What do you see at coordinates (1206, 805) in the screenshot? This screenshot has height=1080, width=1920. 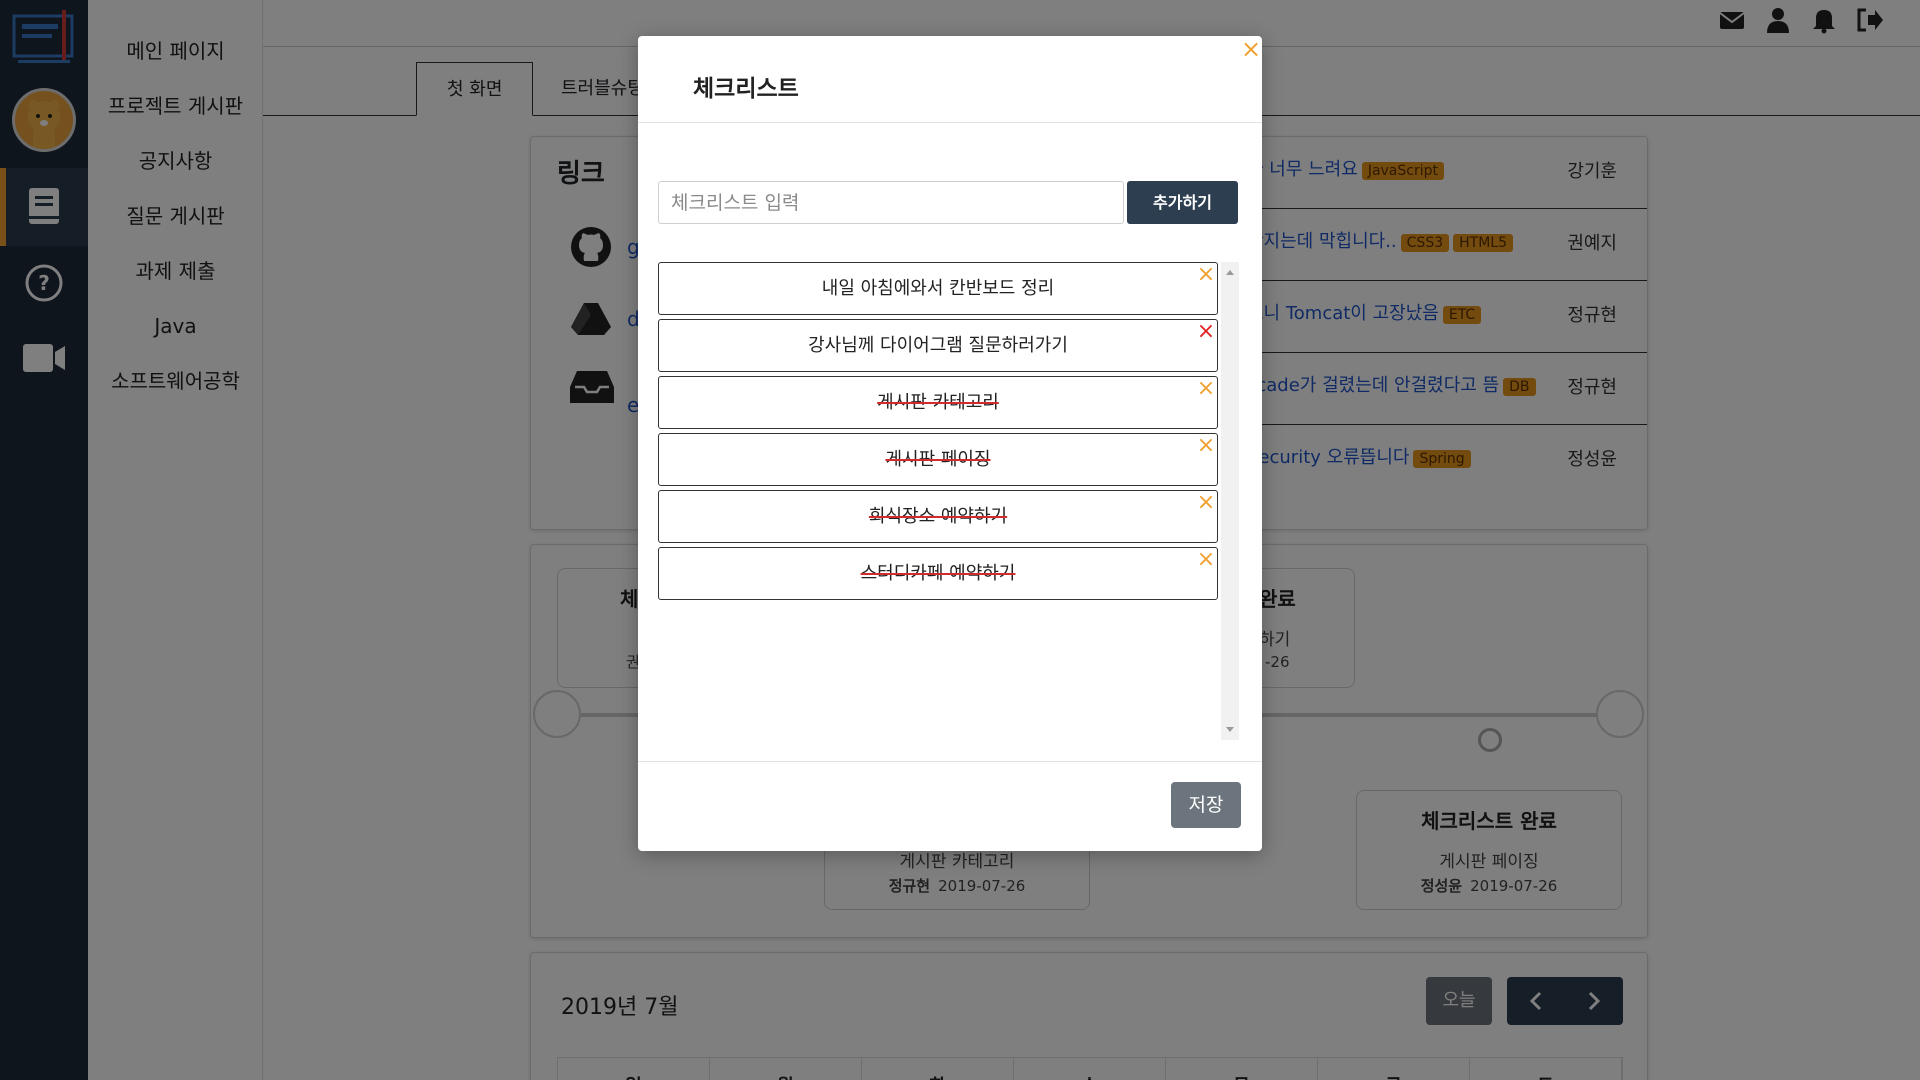 I see `save-button: 저장` at bounding box center [1206, 805].